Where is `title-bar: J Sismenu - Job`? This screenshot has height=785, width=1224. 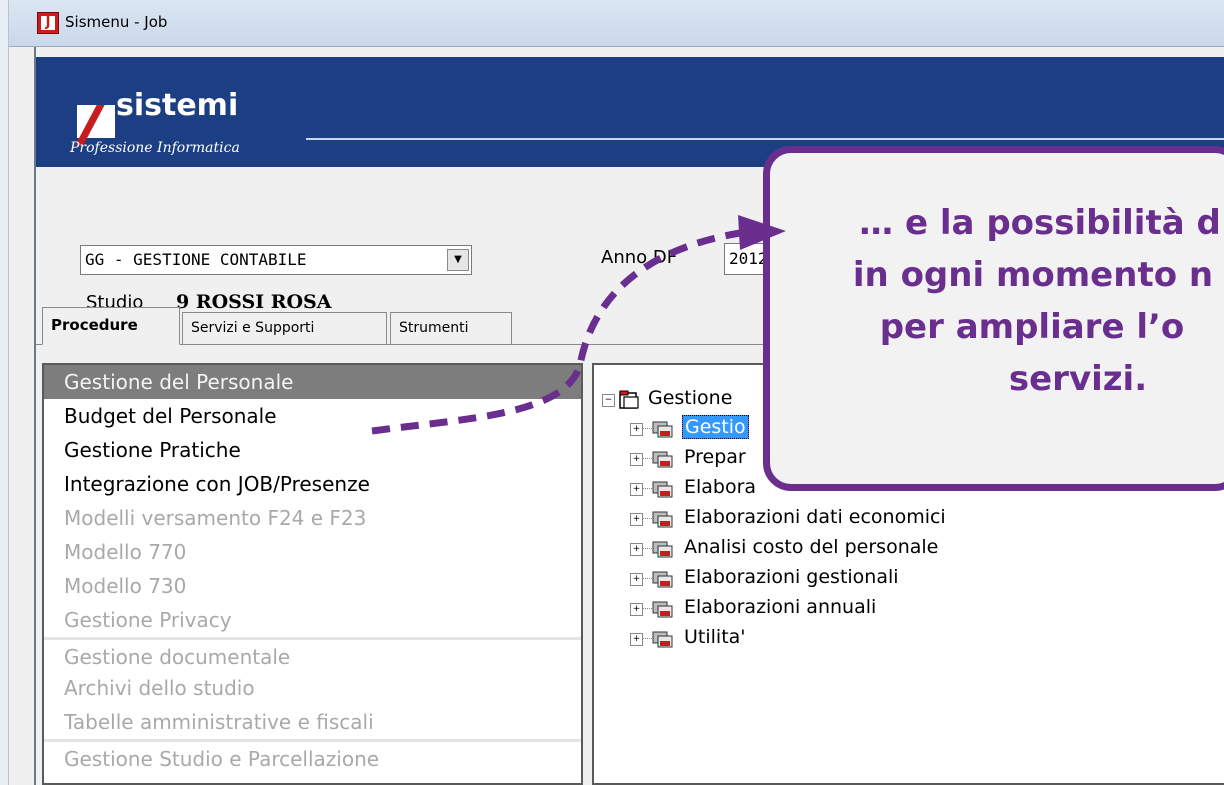
title-bar: J Sismenu - Job is located at coordinates (616, 23).